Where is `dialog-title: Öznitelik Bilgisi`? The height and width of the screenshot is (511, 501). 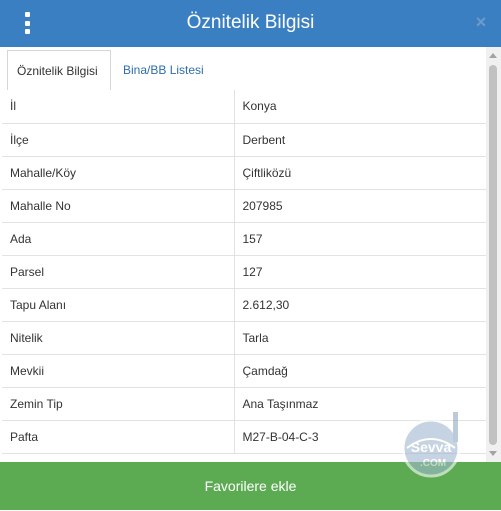
dialog-title: Öznitelik Bilgisi is located at coordinates (250, 22).